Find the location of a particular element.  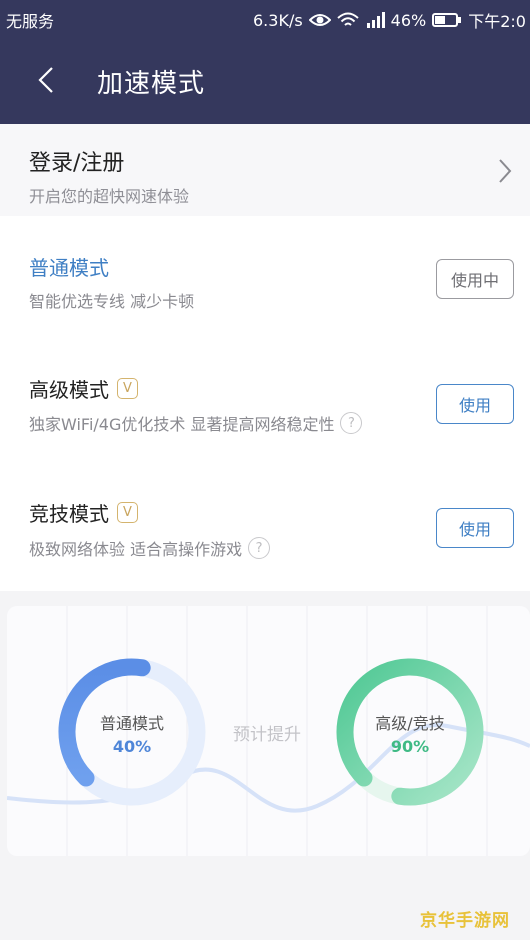

watermark-text: 京华手游网 is located at coordinates (465, 921).